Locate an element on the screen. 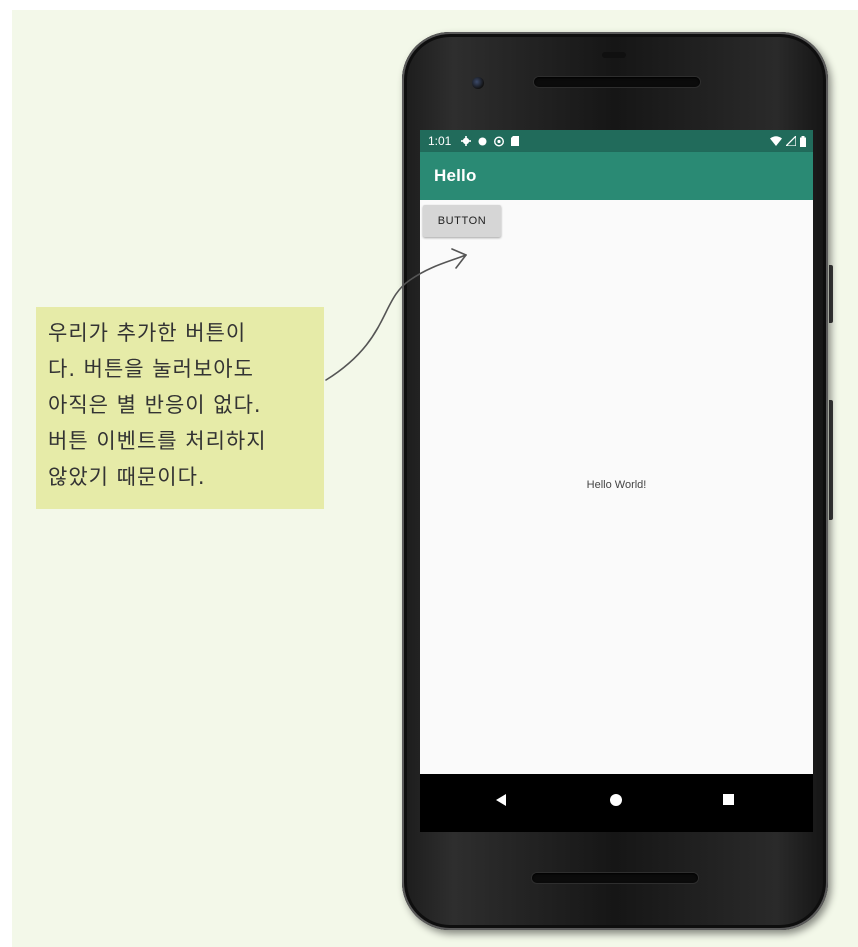  annotation-line: 않았기 때문이다. is located at coordinates (127, 477).